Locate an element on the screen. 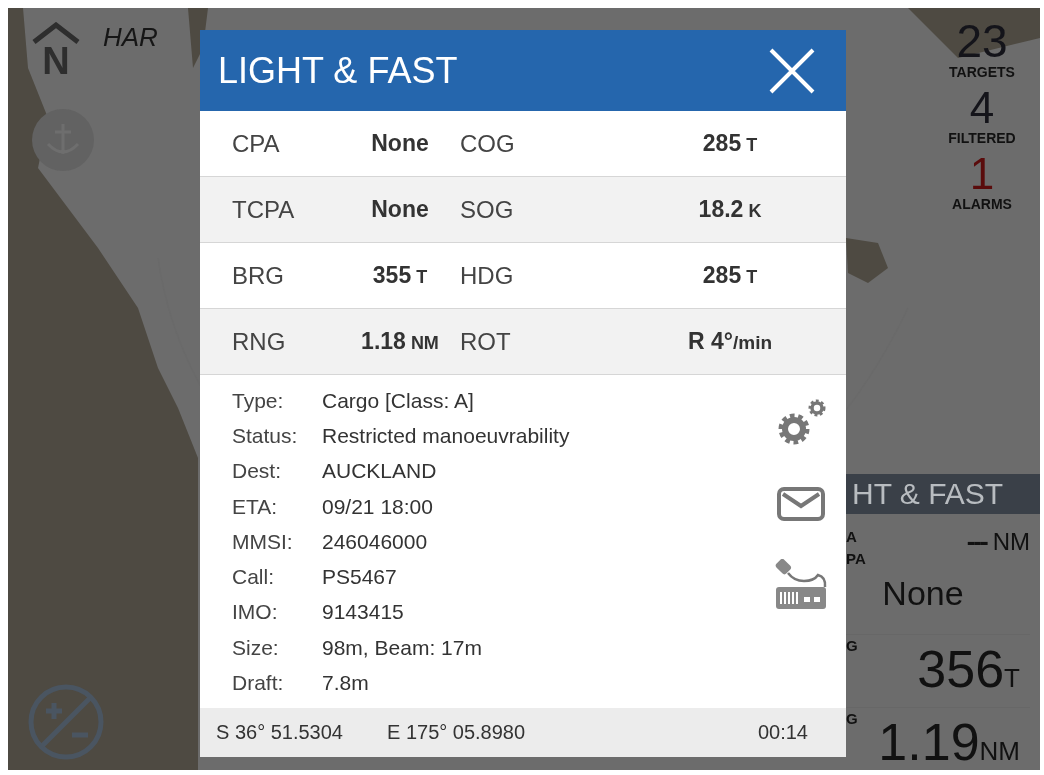 The height and width of the screenshot is (775, 1044). field-label: RNG is located at coordinates (259, 341).